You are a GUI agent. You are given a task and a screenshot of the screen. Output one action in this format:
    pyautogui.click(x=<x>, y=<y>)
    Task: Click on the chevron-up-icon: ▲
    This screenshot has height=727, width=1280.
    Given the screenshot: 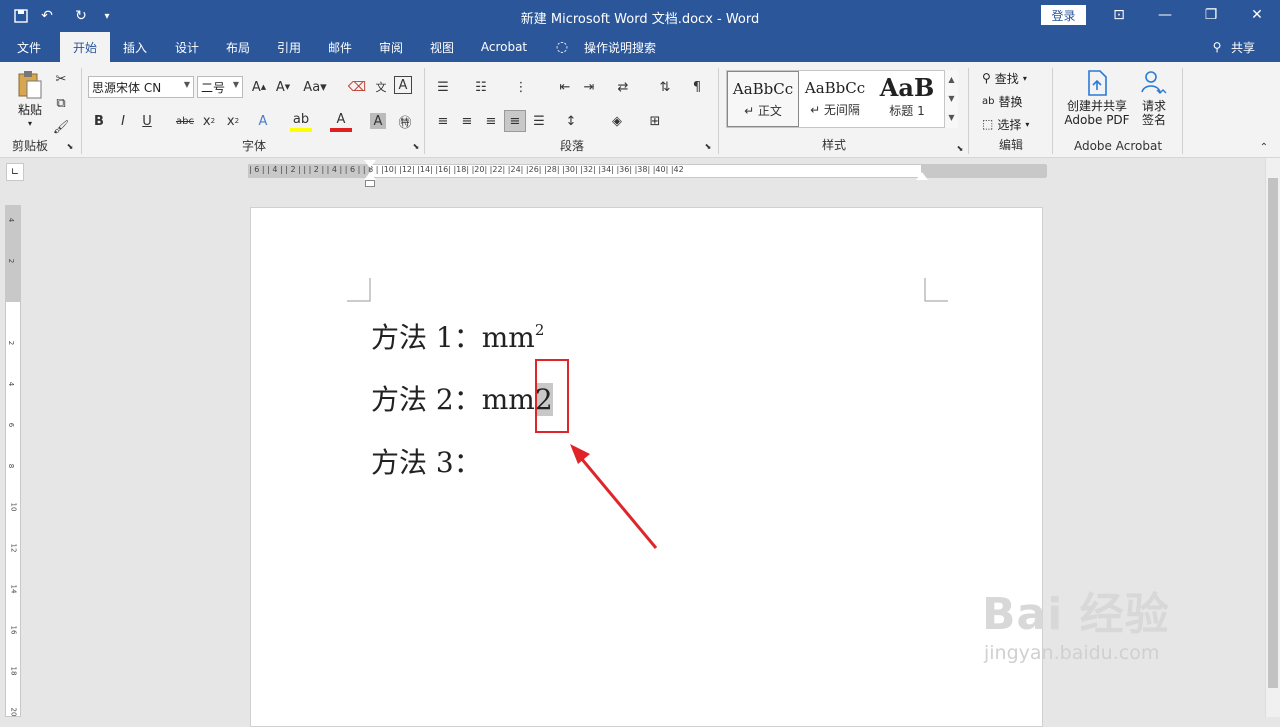 What is the action you would take?
    pyautogui.click(x=951, y=79)
    